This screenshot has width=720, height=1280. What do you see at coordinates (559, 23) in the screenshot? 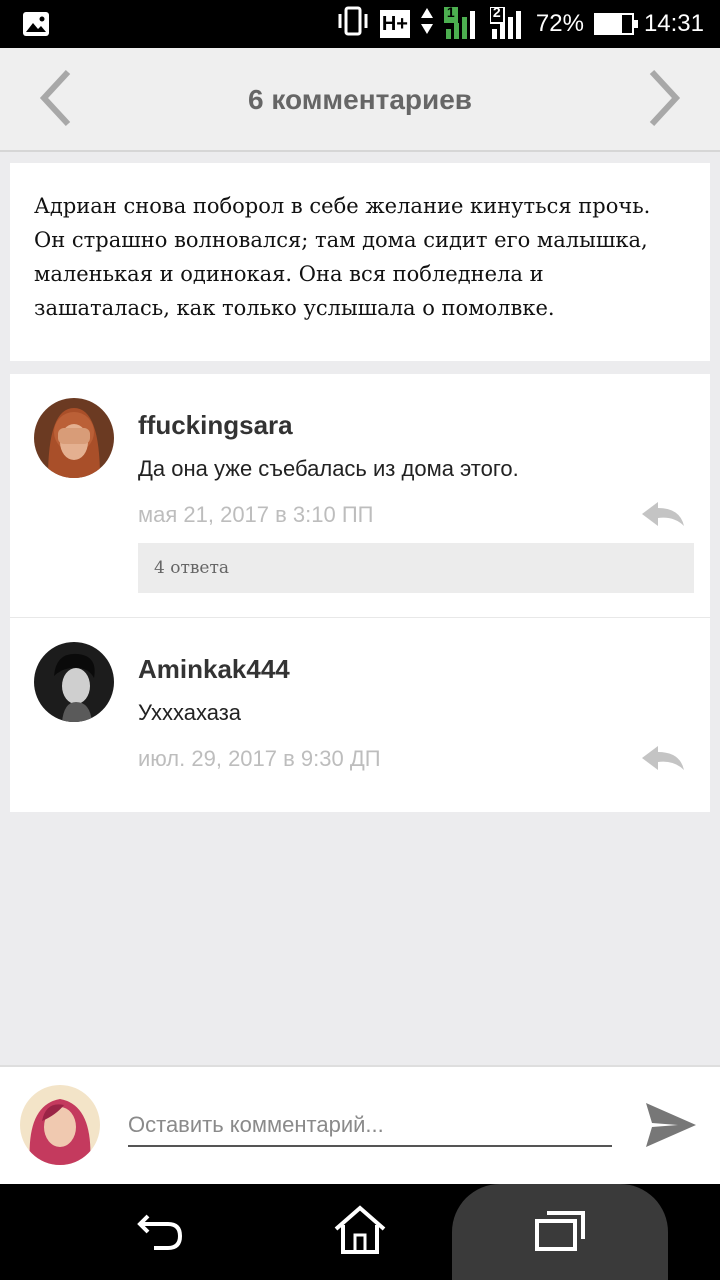
I see `battery-percent: 72%` at bounding box center [559, 23].